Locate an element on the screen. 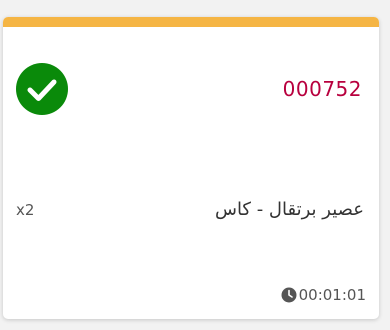  check-circle-icon is located at coordinates (42, 89).